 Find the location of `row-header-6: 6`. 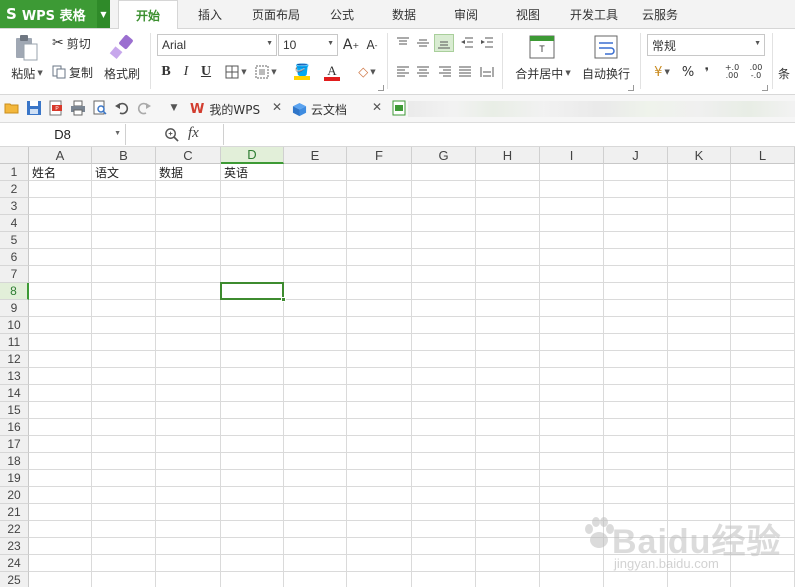

row-header-6: 6 is located at coordinates (14, 257).